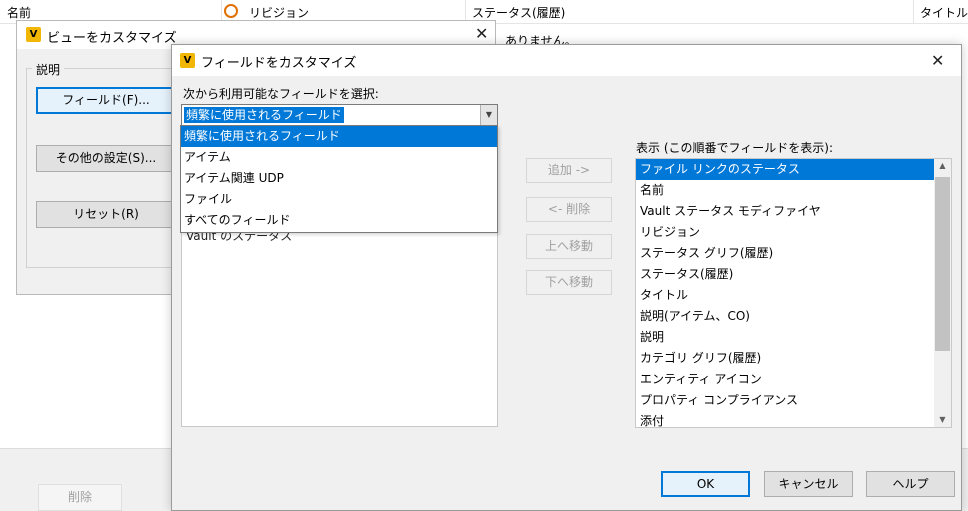 This screenshot has height=511, width=968. Describe the element at coordinates (488, 115) in the screenshot. I see `chevron-down-icon: ▼` at that location.